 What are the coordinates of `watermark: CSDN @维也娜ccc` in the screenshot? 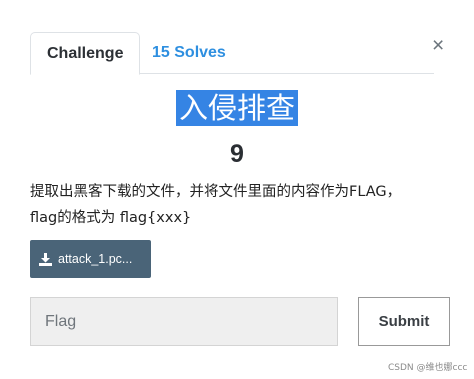 It's located at (428, 368).